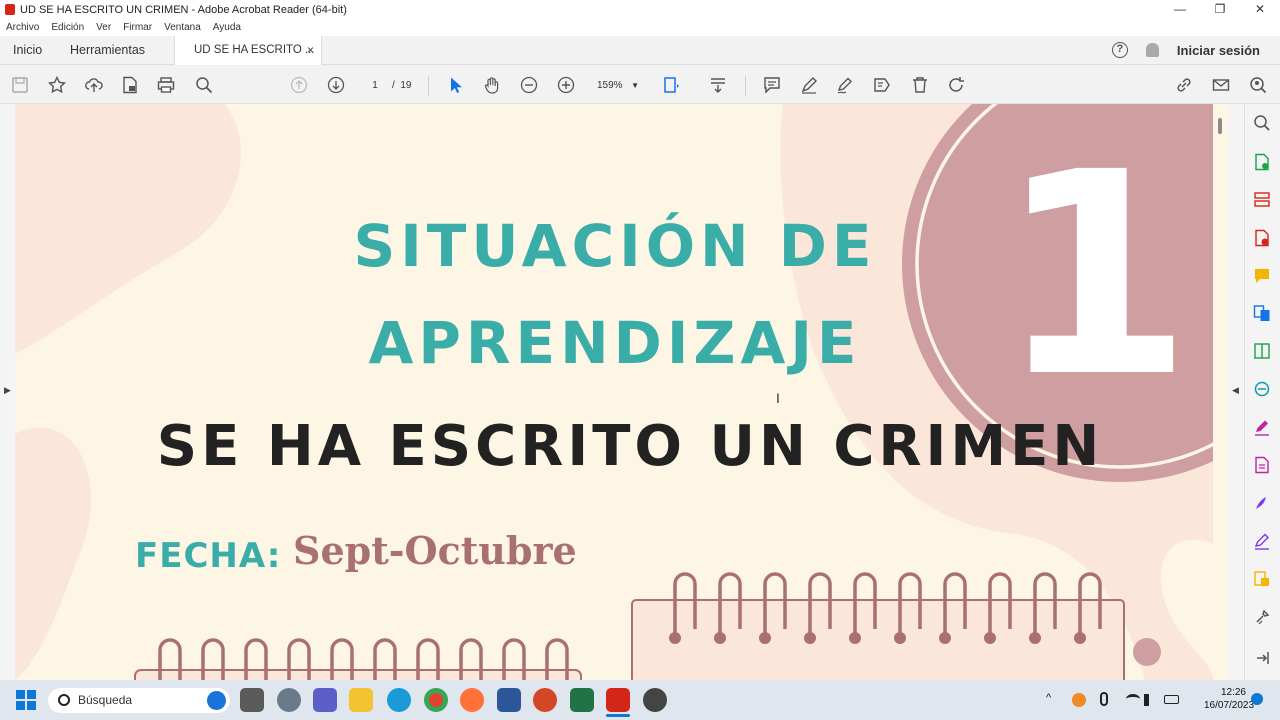 The width and height of the screenshot is (1280, 720). I want to click on edit-pdf-icon, so click(1262, 465).